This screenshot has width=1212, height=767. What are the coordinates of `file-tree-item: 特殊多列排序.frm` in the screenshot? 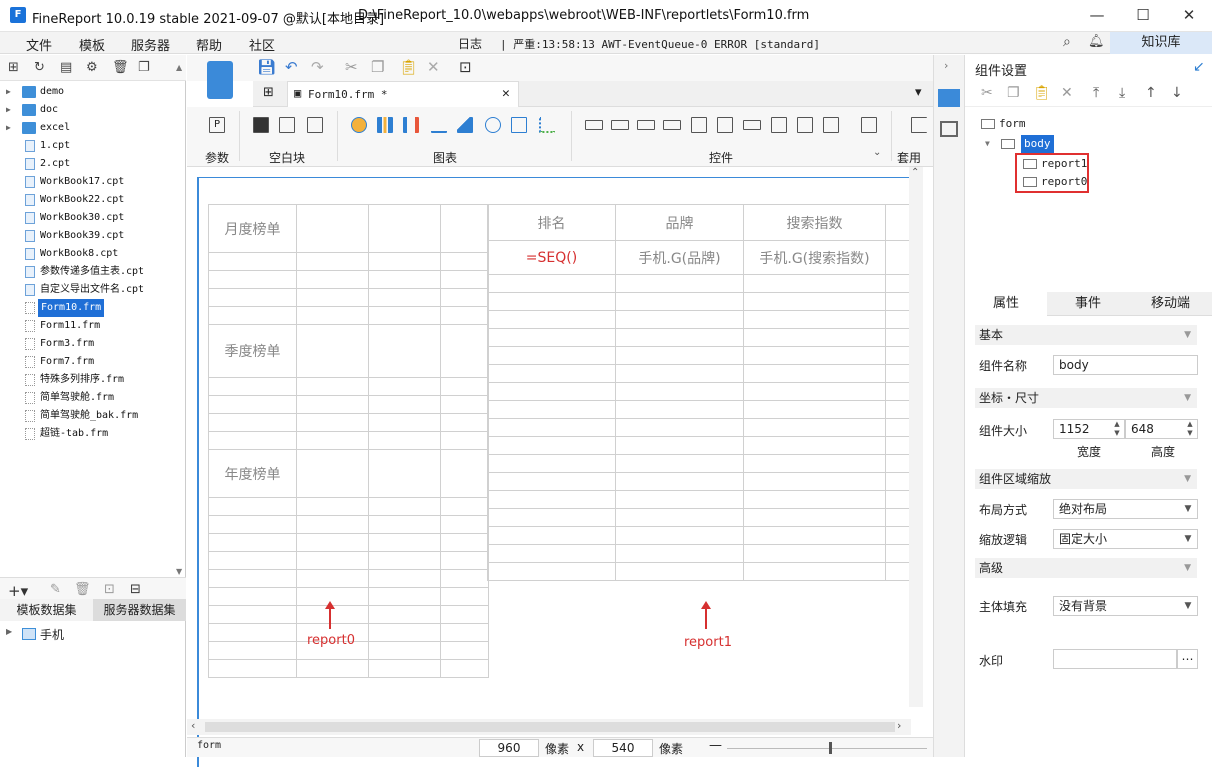 It's located at (93, 380).